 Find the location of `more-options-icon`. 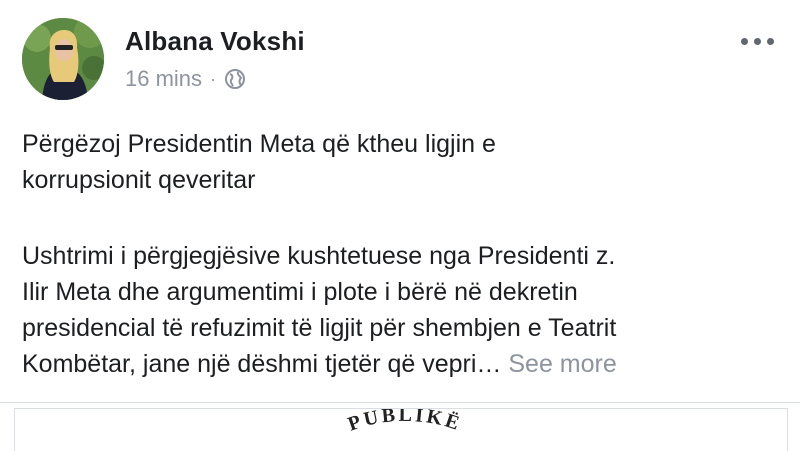

more-options-icon is located at coordinates (757, 41).